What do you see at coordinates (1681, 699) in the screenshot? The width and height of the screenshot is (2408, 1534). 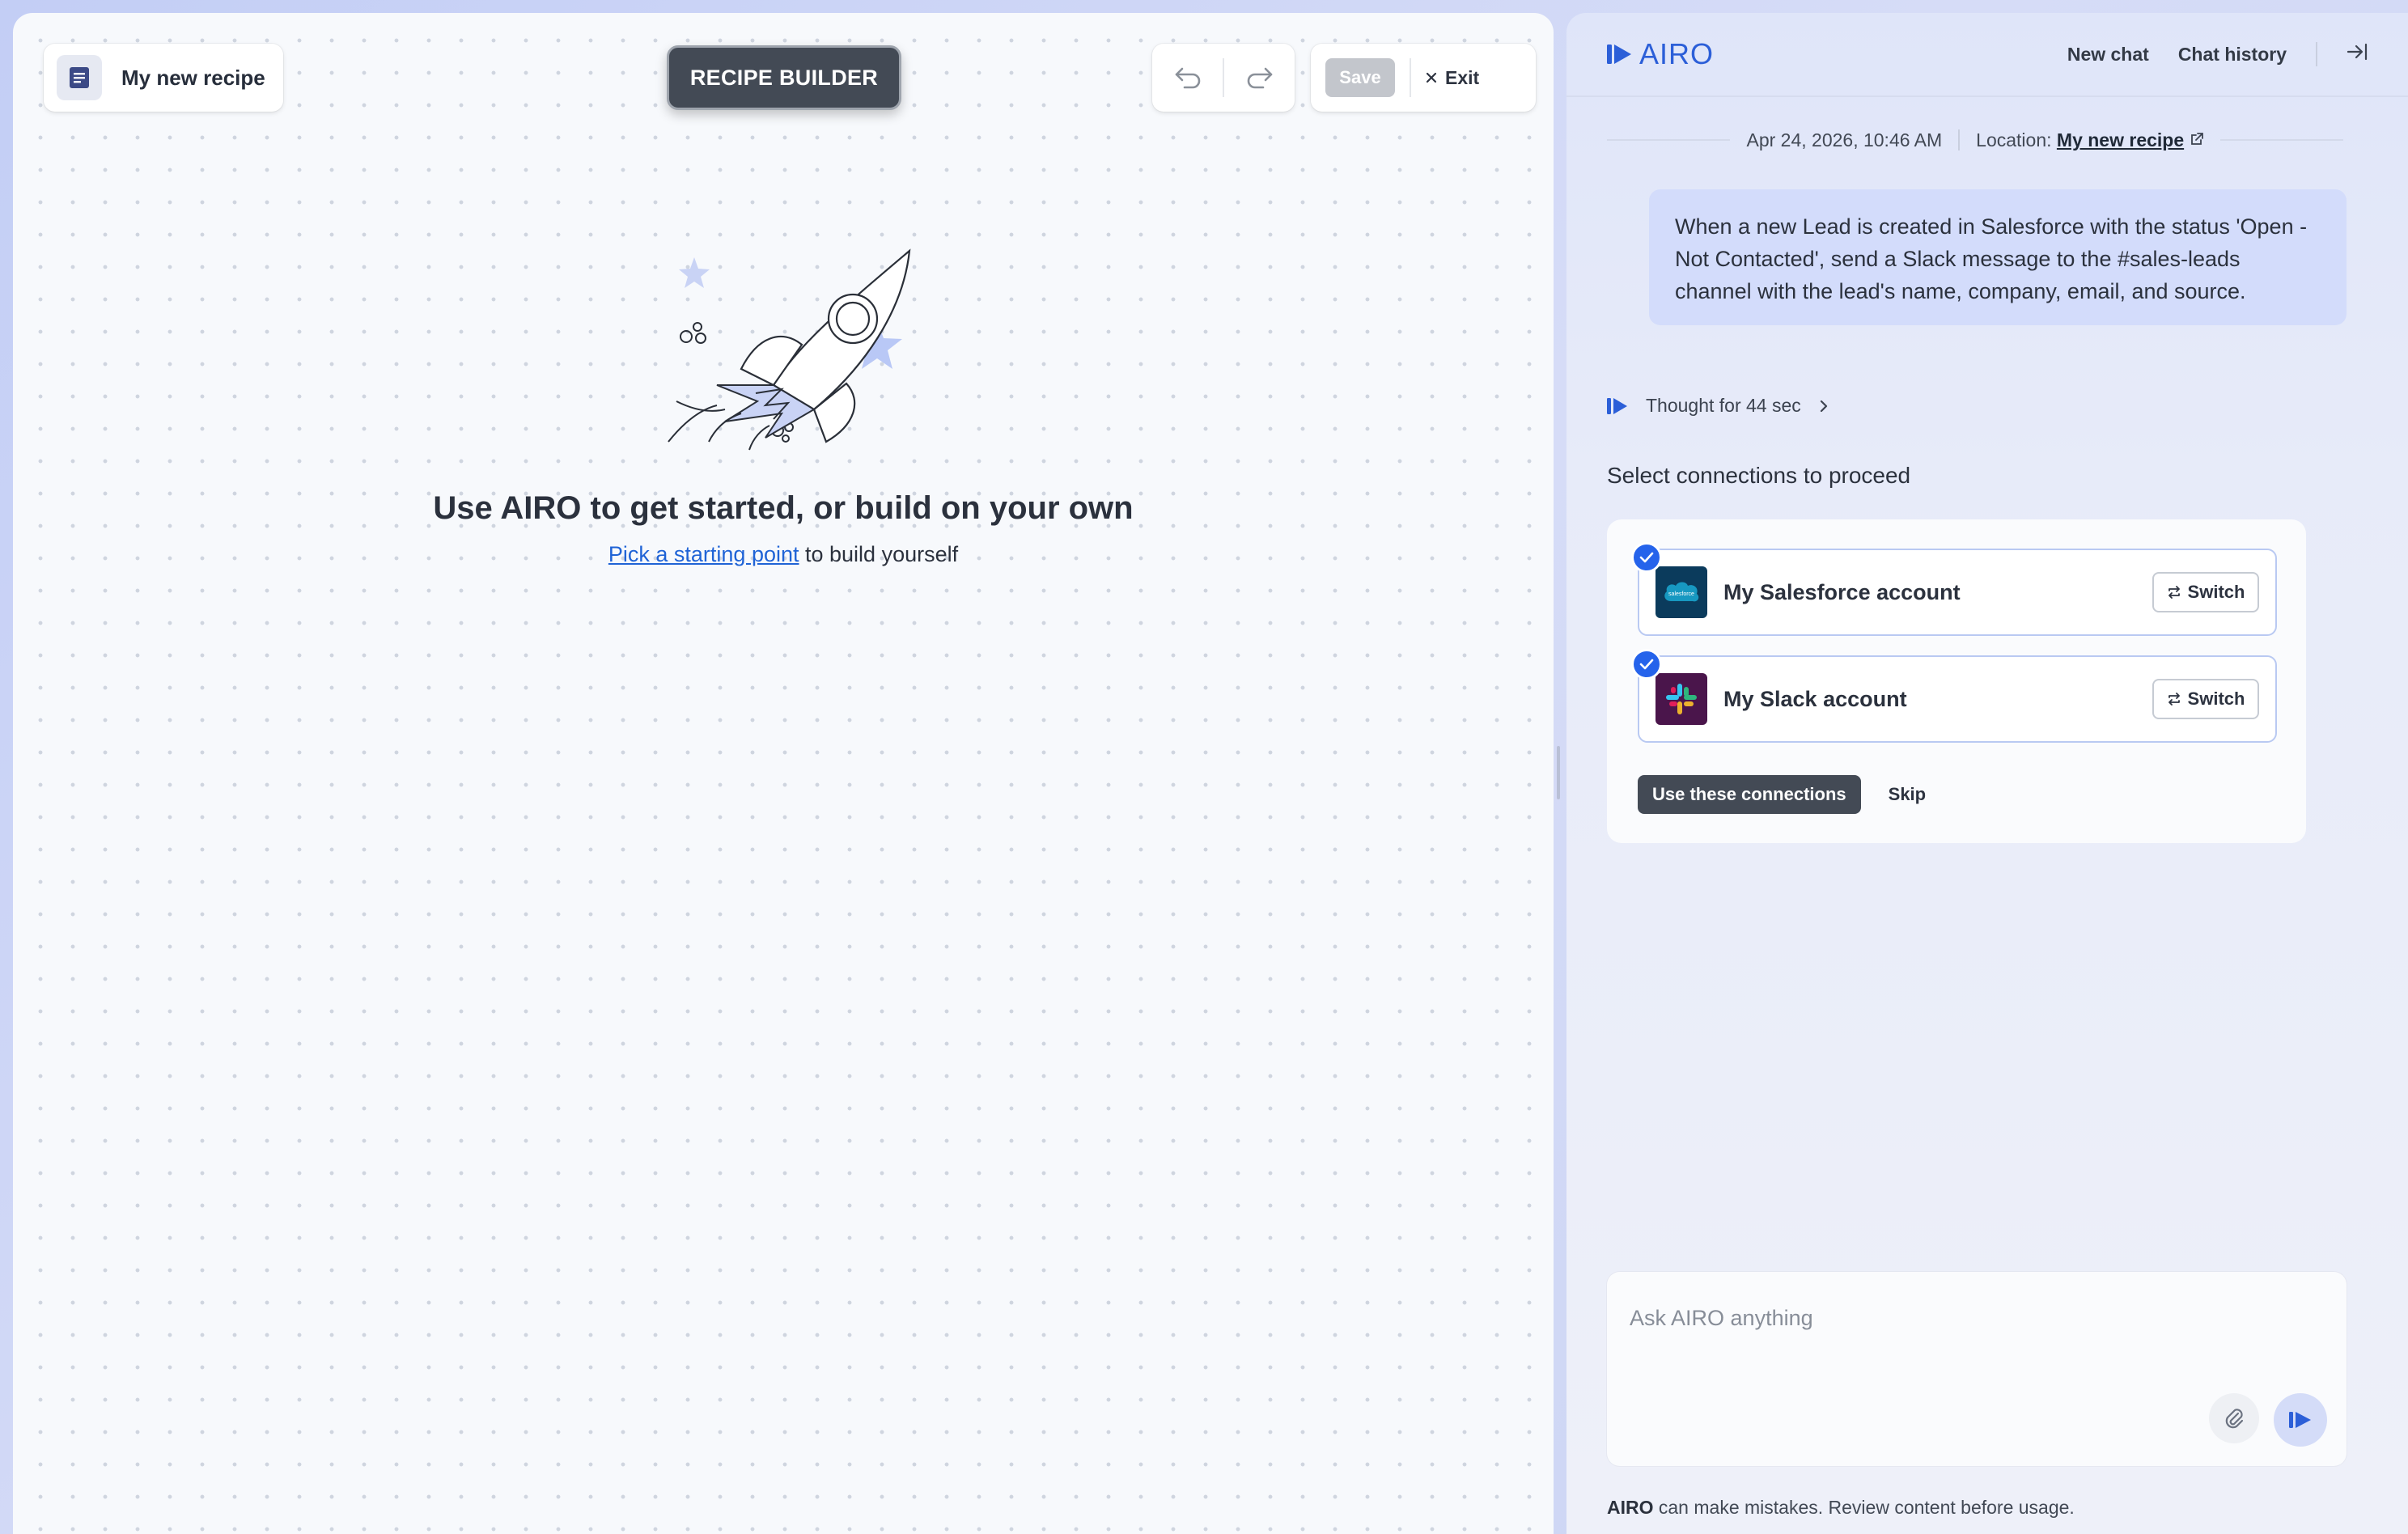 I see `slack-logo-icon` at bounding box center [1681, 699].